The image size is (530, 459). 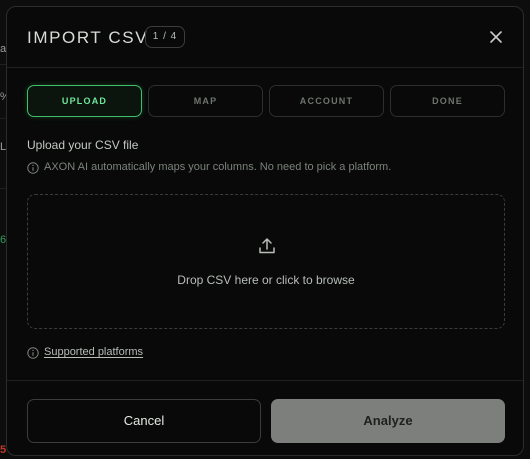 What do you see at coordinates (265, 37) in the screenshot?
I see `modal-header: IMPORT CSV 1 / 4` at bounding box center [265, 37].